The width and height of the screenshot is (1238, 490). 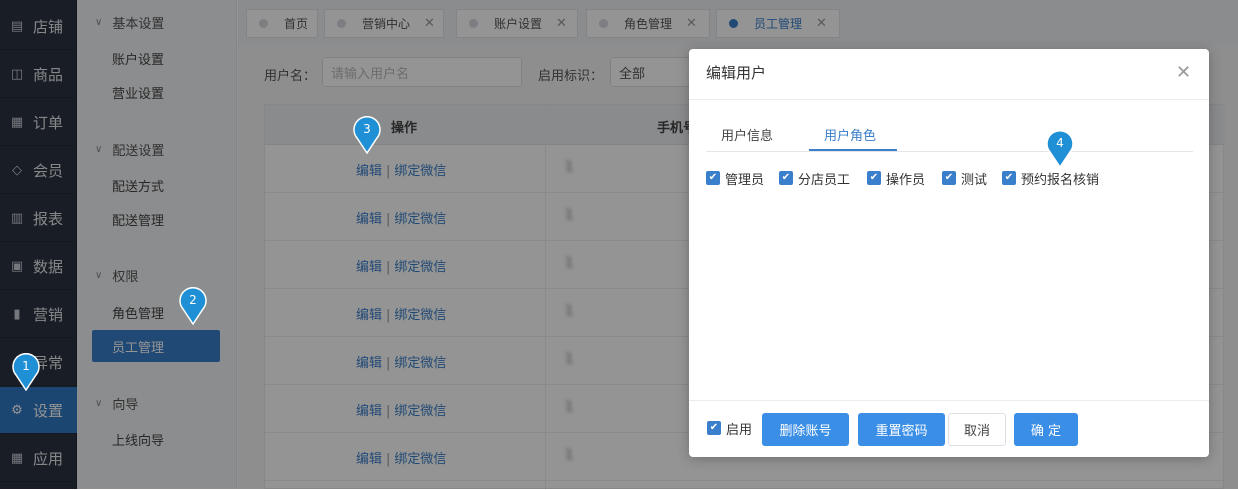 What do you see at coordinates (977, 429) in the screenshot?
I see `cancel-button: 取消` at bounding box center [977, 429].